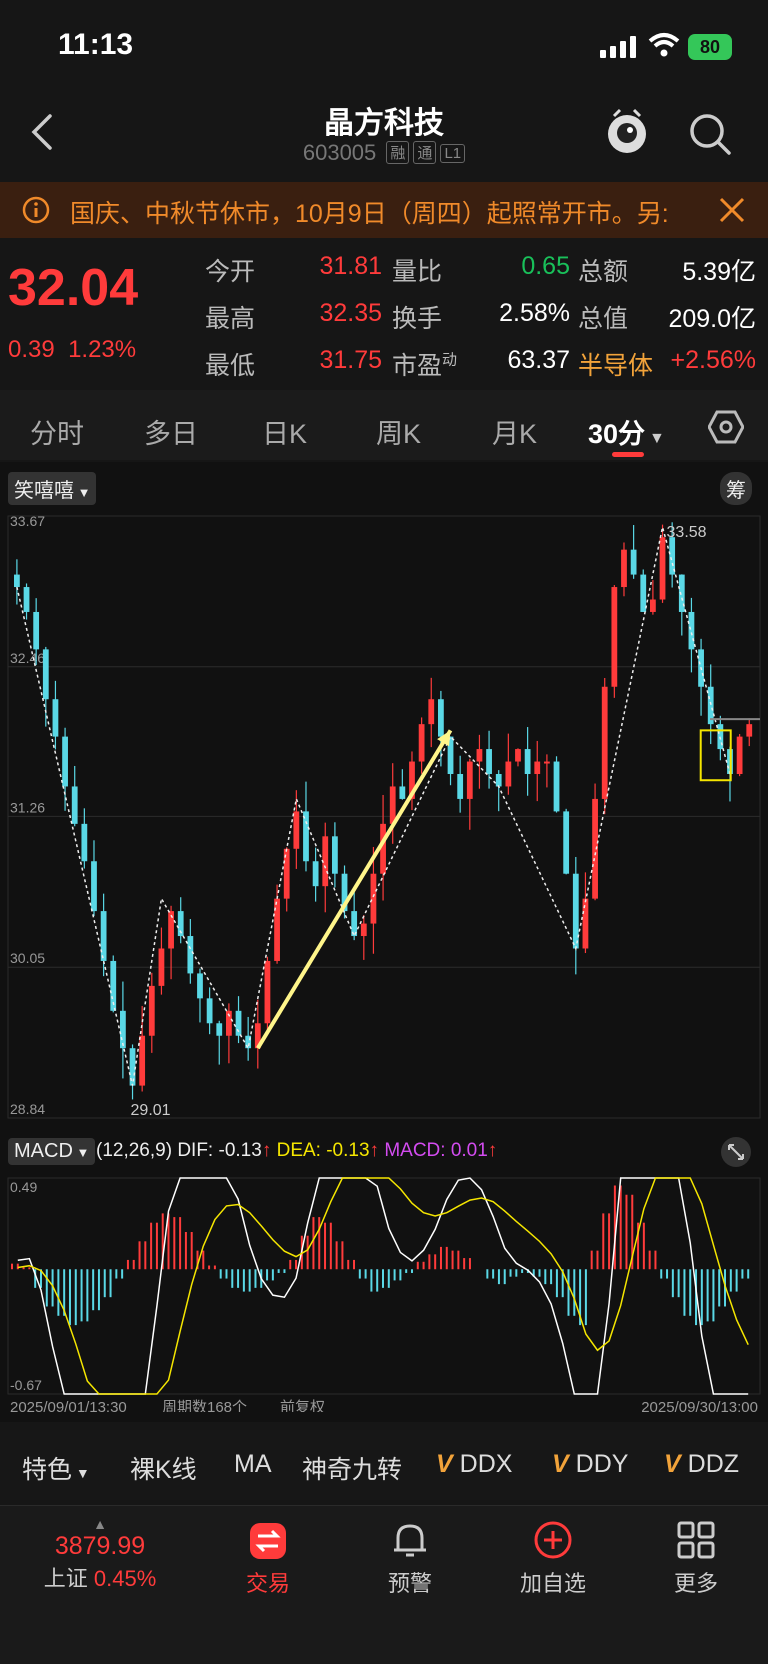 Image resolution: width=768 pixels, height=1664 pixels. I want to click on indicator-ddx: V DDX, so click(474, 1464).